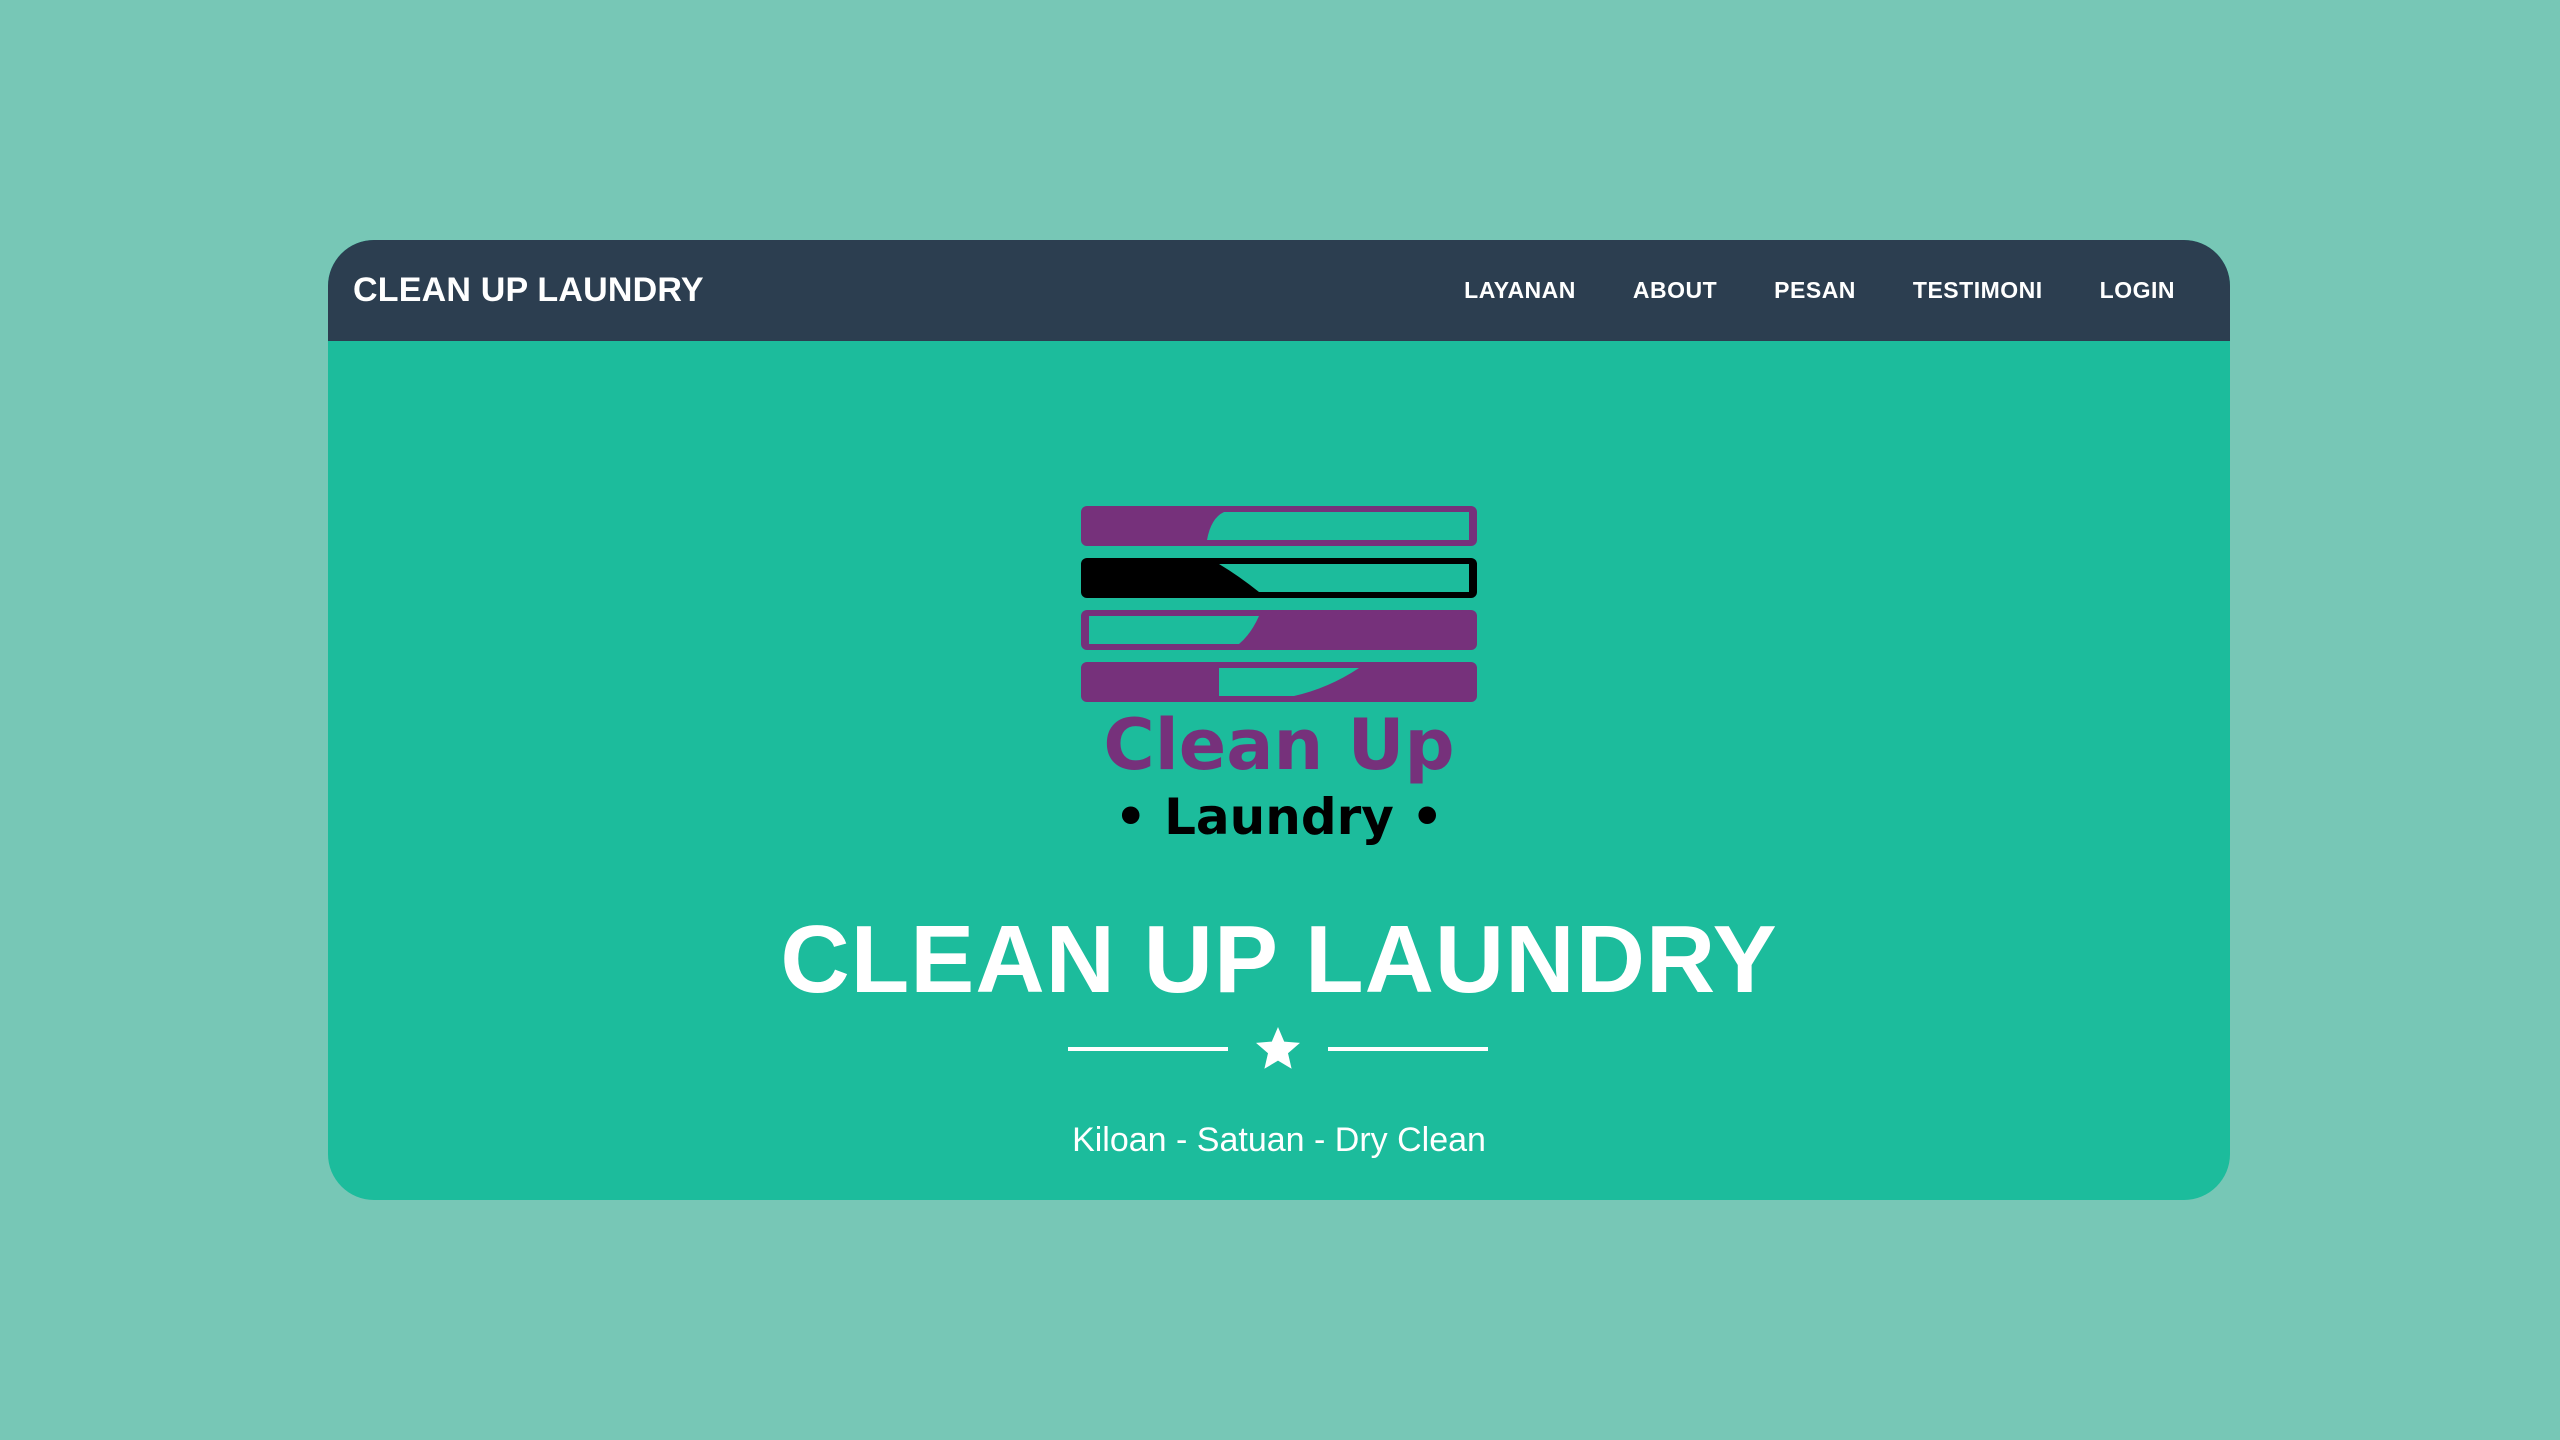 The width and height of the screenshot is (2560, 1440). I want to click on divider-line-right, so click(1408, 1049).